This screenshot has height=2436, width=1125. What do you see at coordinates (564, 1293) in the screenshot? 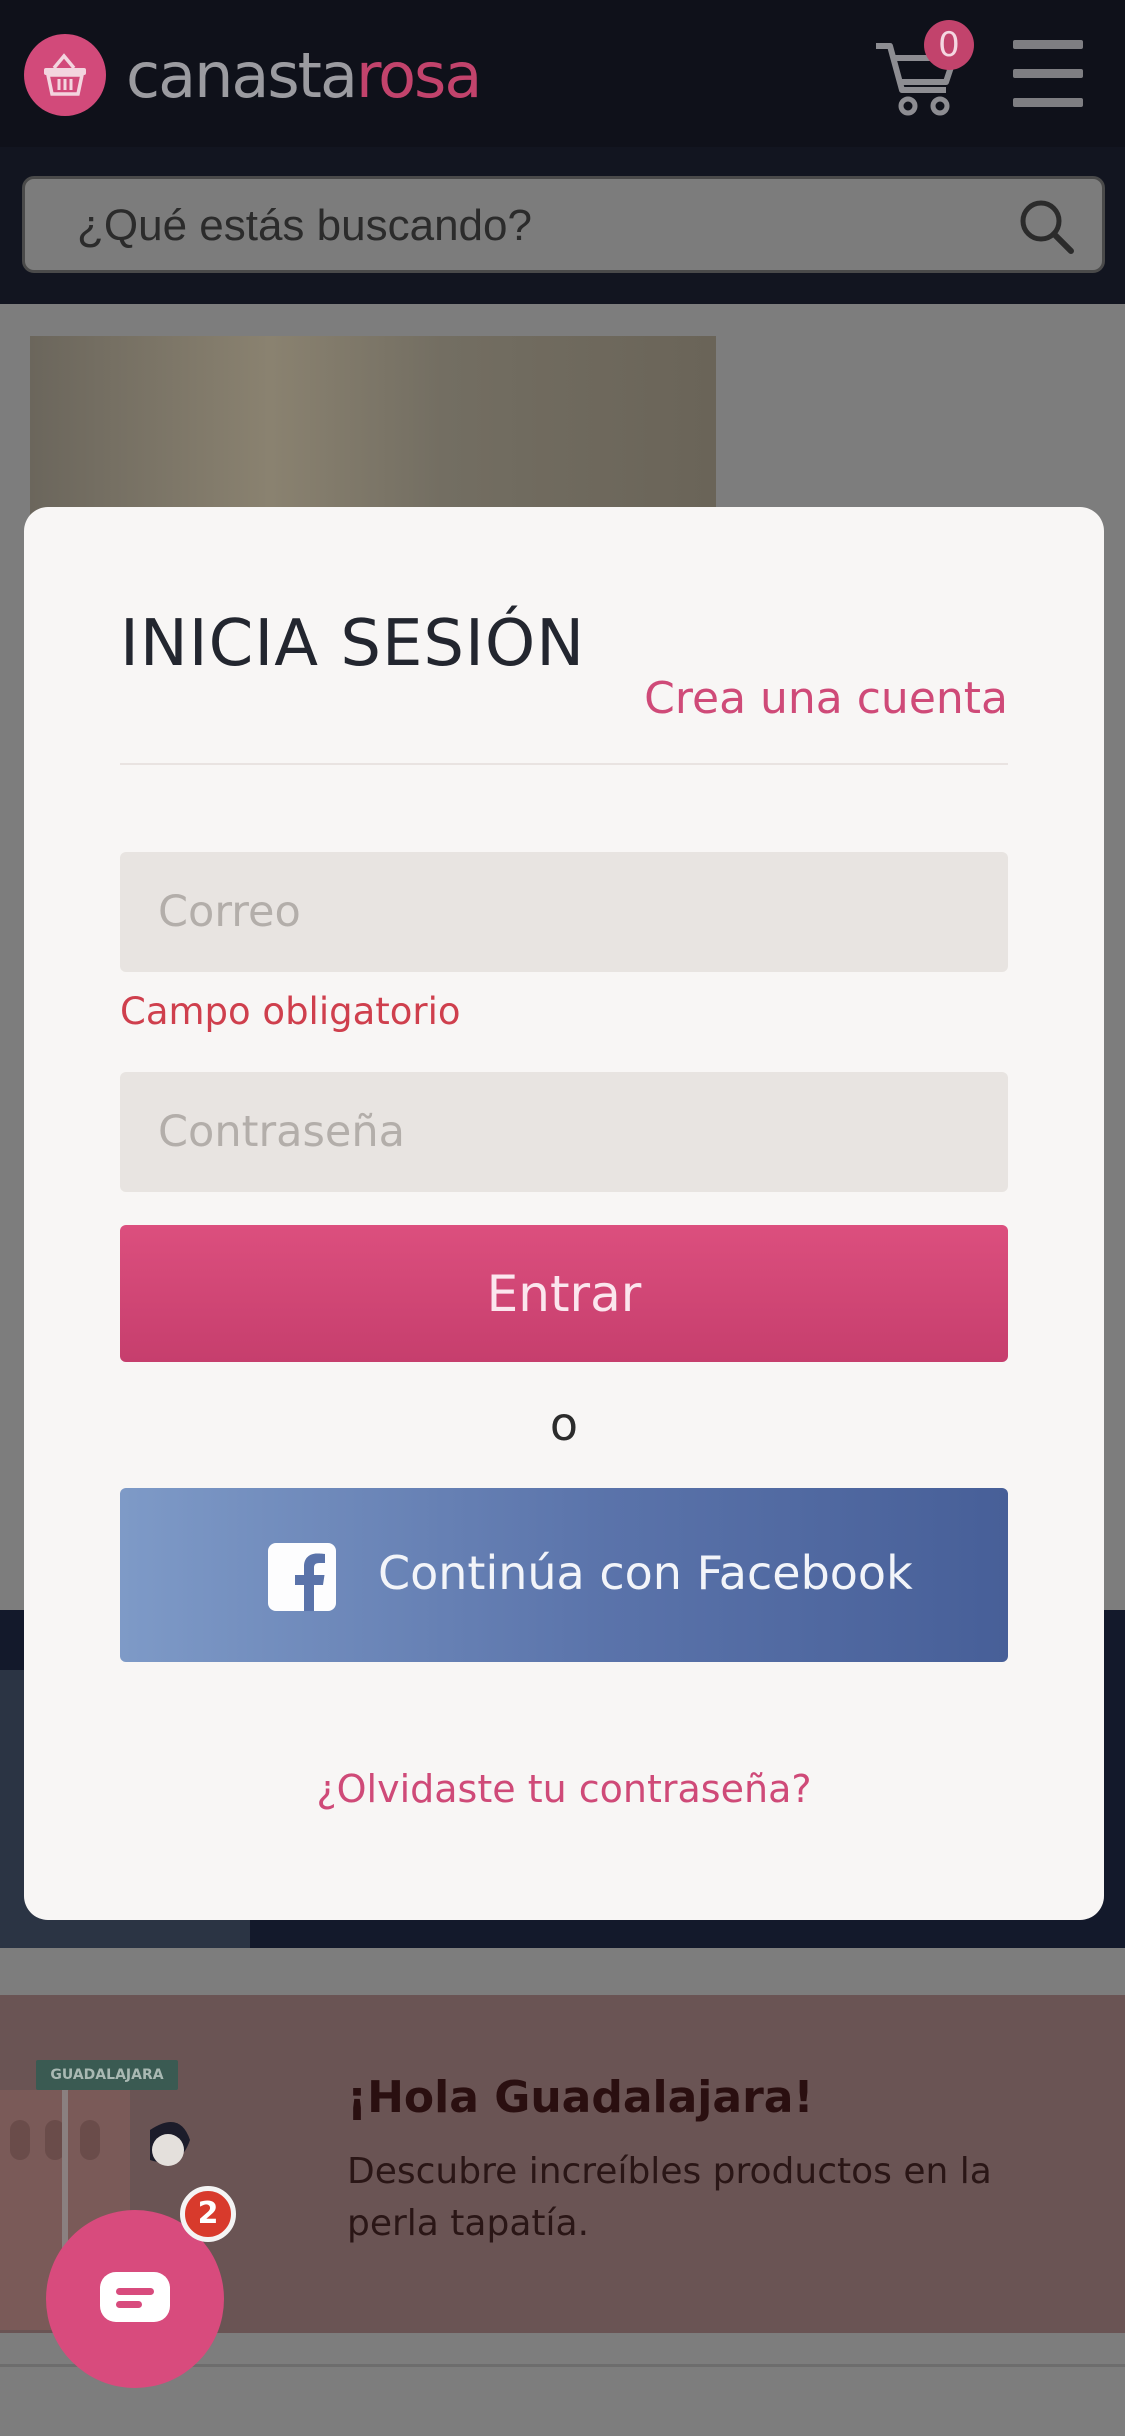
I see `login-button: Entrar` at bounding box center [564, 1293].